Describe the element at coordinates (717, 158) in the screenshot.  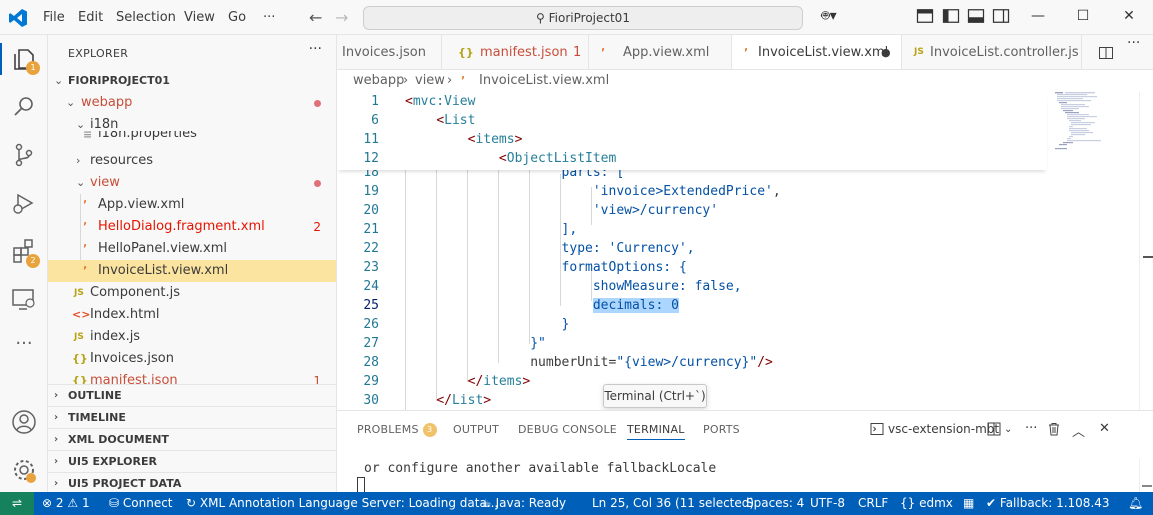
I see `sticky-line-12: 12 <ObjectListItem` at that location.